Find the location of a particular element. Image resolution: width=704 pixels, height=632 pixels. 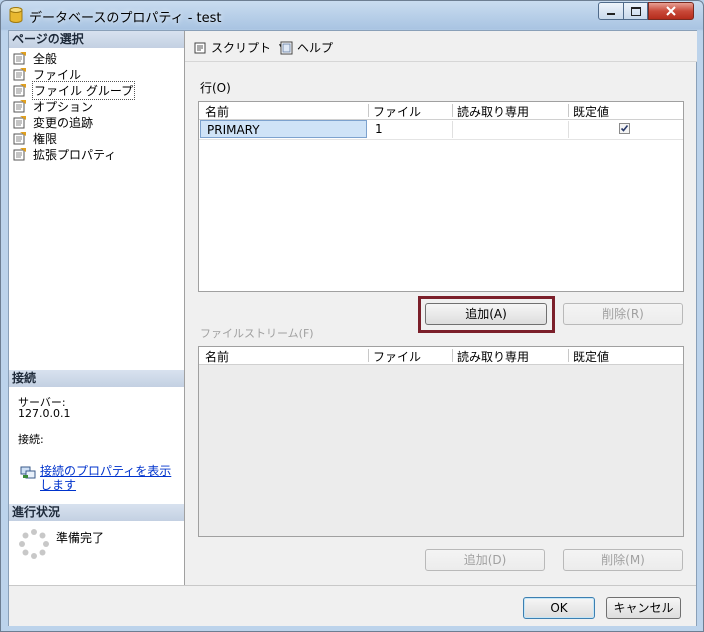

server-value: 127.0.0.1 is located at coordinates (44, 413).